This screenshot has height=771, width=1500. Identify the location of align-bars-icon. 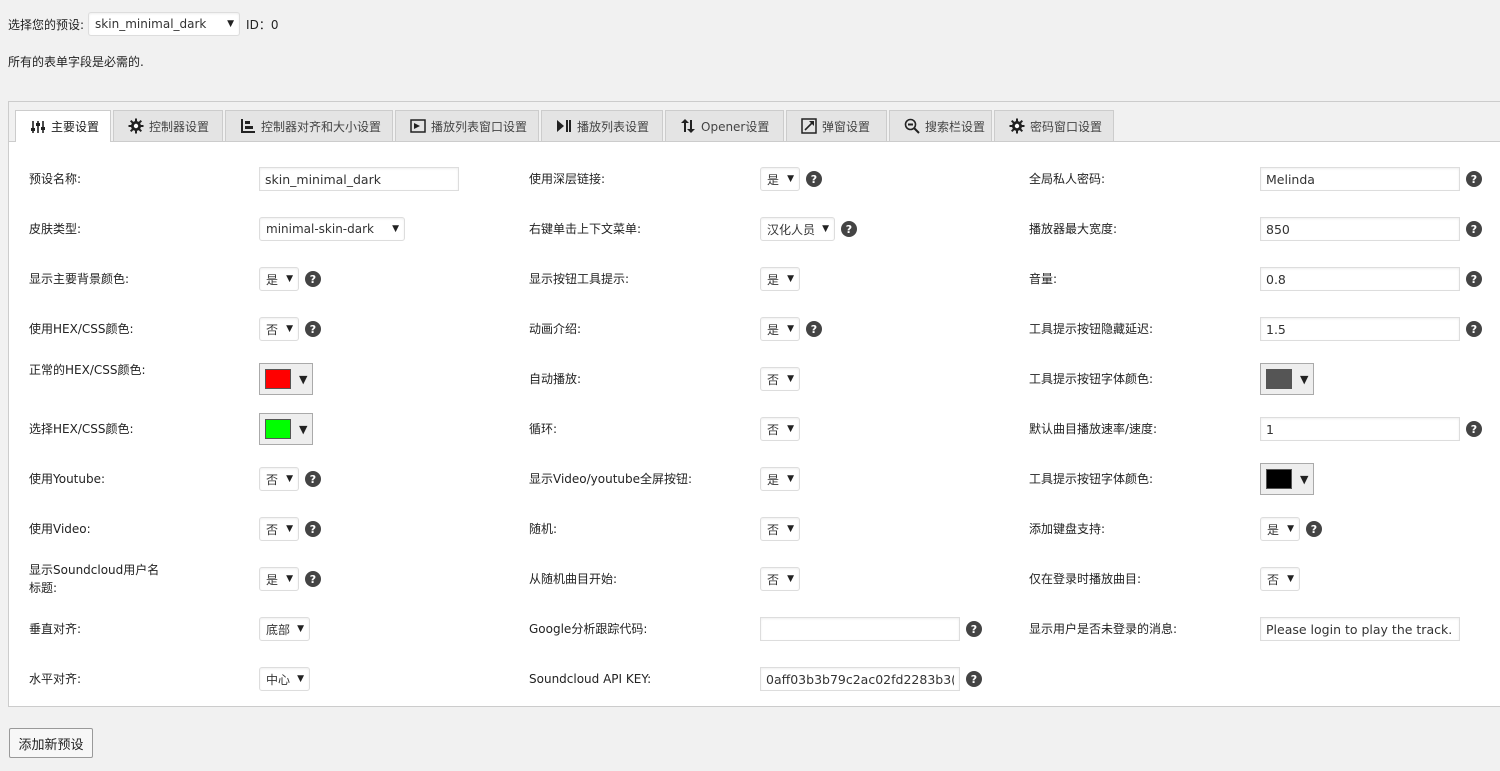
(248, 126).